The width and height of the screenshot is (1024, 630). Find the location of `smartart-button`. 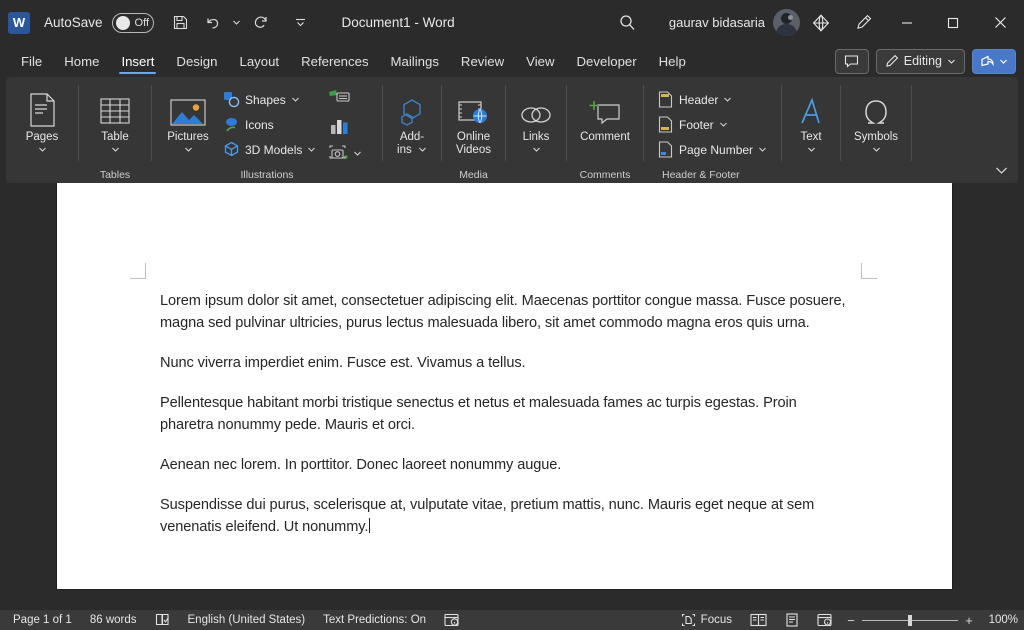

smartart-button is located at coordinates (351, 99).